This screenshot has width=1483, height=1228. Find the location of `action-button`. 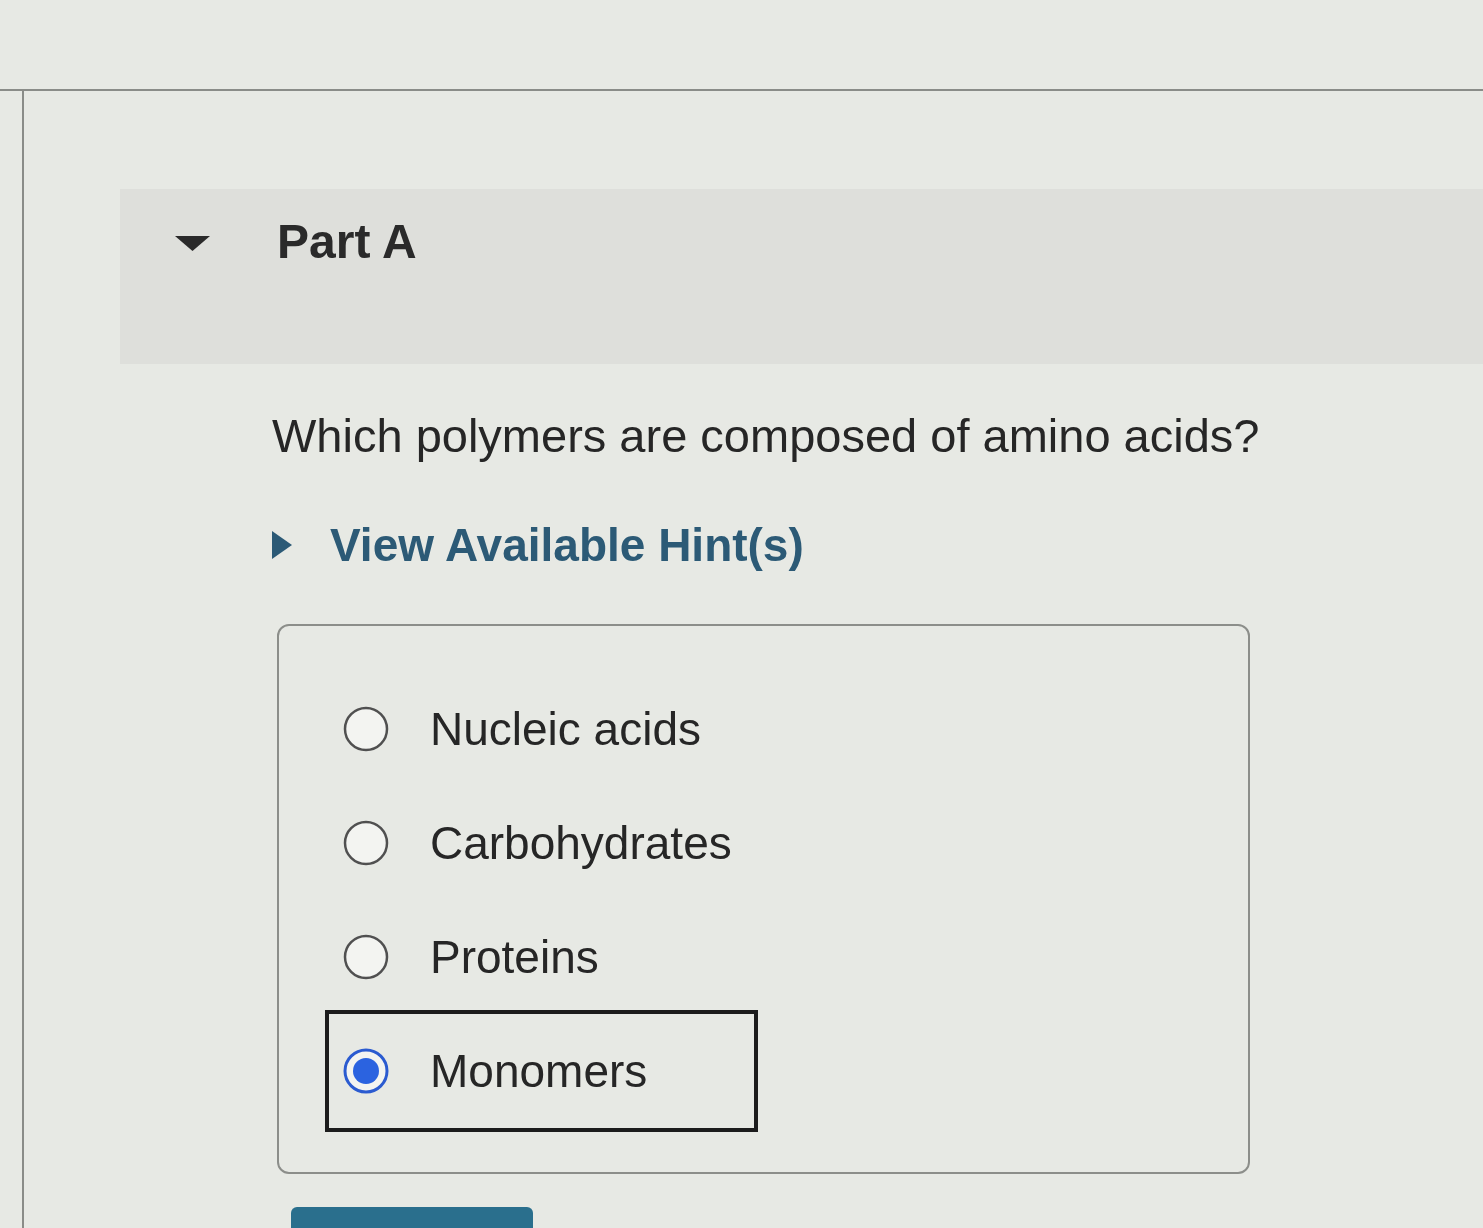

action-button is located at coordinates (412, 1217).